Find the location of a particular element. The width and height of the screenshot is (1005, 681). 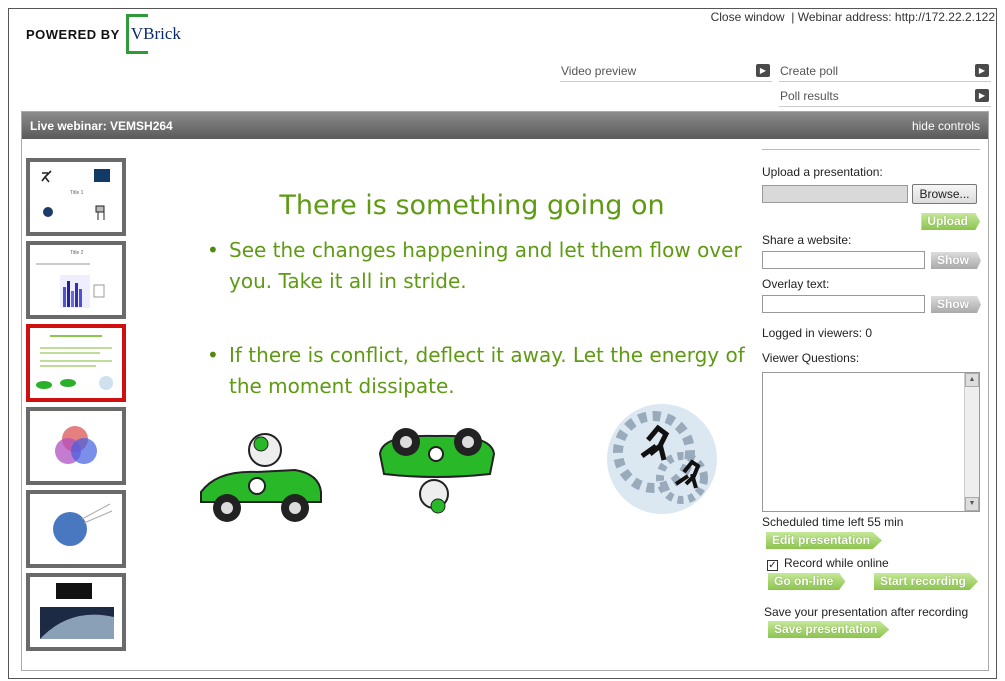

edit-presentation-button: Edit presentation is located at coordinates (824, 540).